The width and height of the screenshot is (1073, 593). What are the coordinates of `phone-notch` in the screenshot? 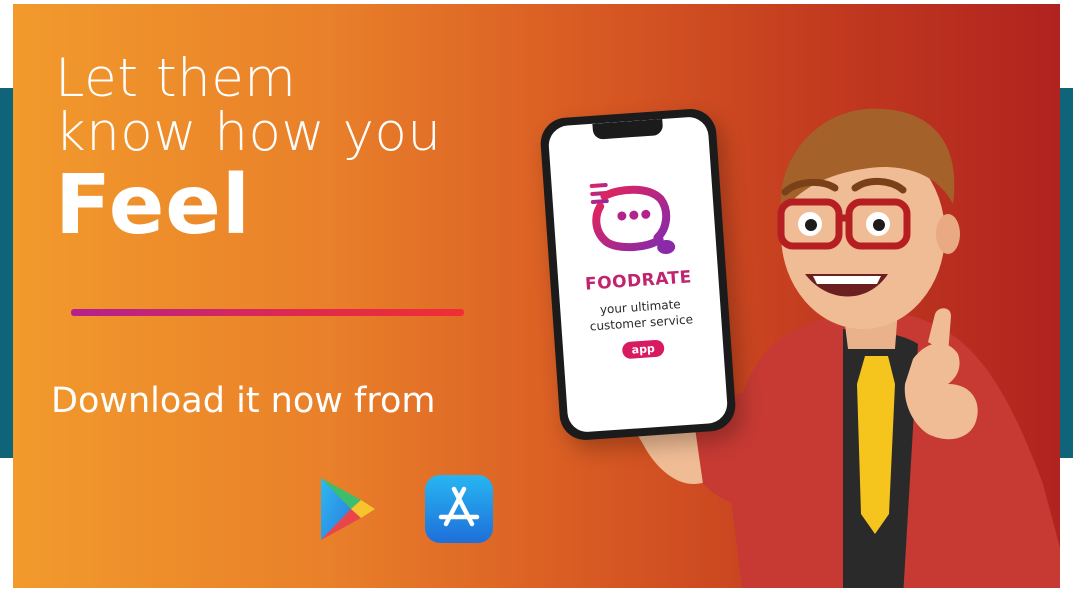 It's located at (628, 129).